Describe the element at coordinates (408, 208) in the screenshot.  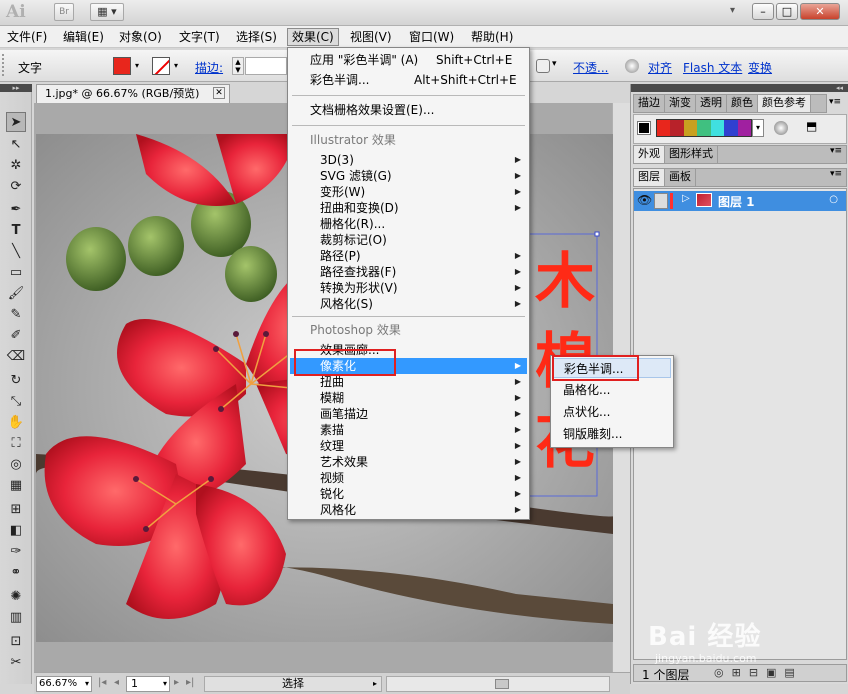
I see `menu-item-distort-transform: 扭曲和变换(D) ▶` at that location.